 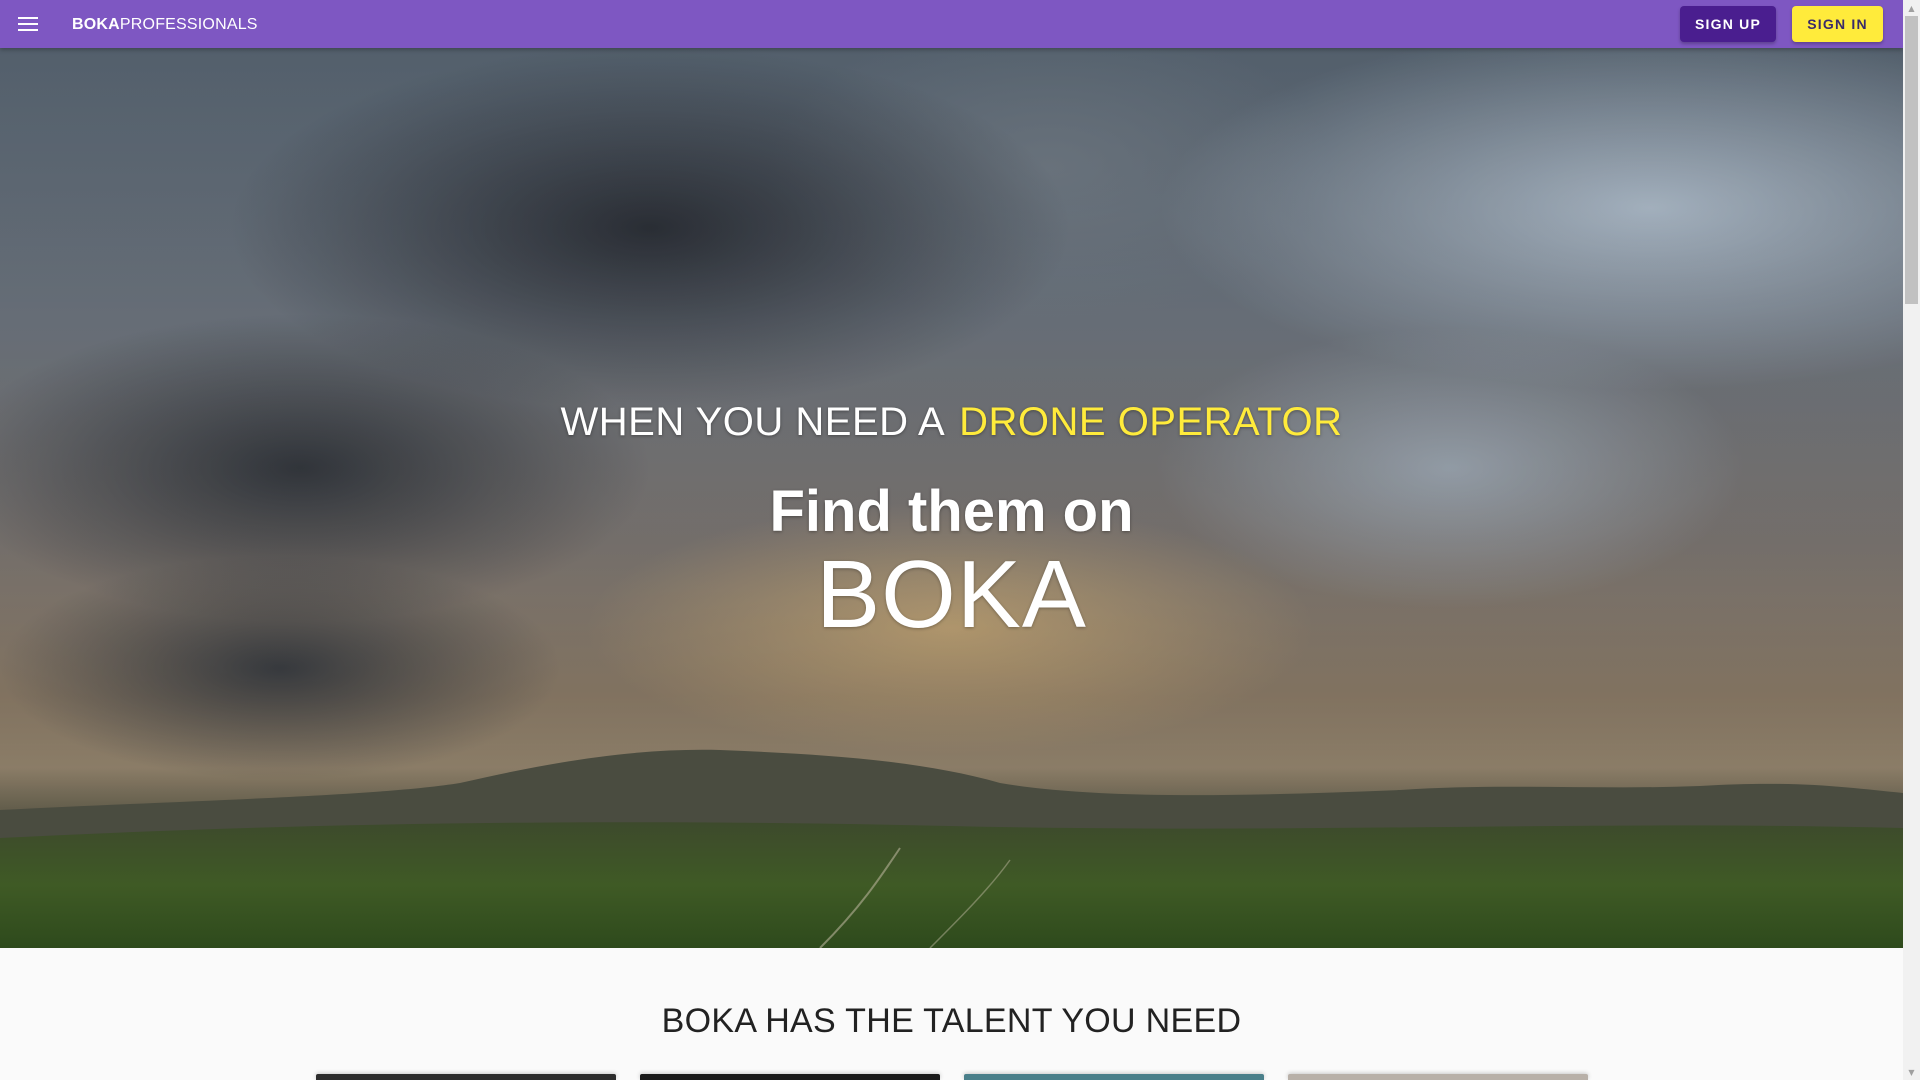 I want to click on hero-brand: BOKA, so click(x=951, y=594).